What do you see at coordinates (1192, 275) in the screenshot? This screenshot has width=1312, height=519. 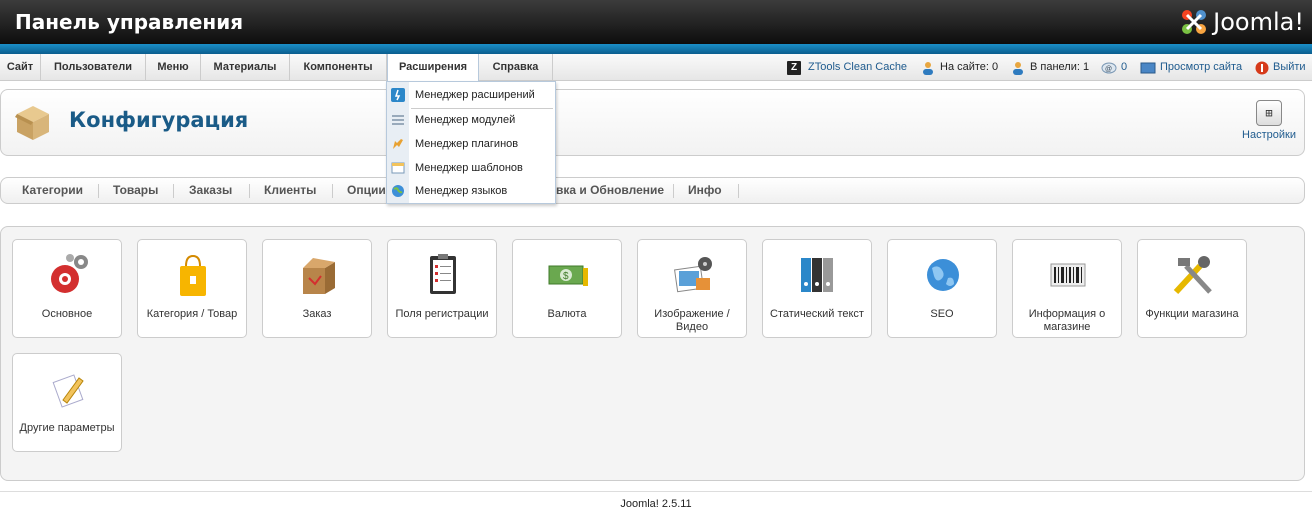 I see `tools-icon` at bounding box center [1192, 275].